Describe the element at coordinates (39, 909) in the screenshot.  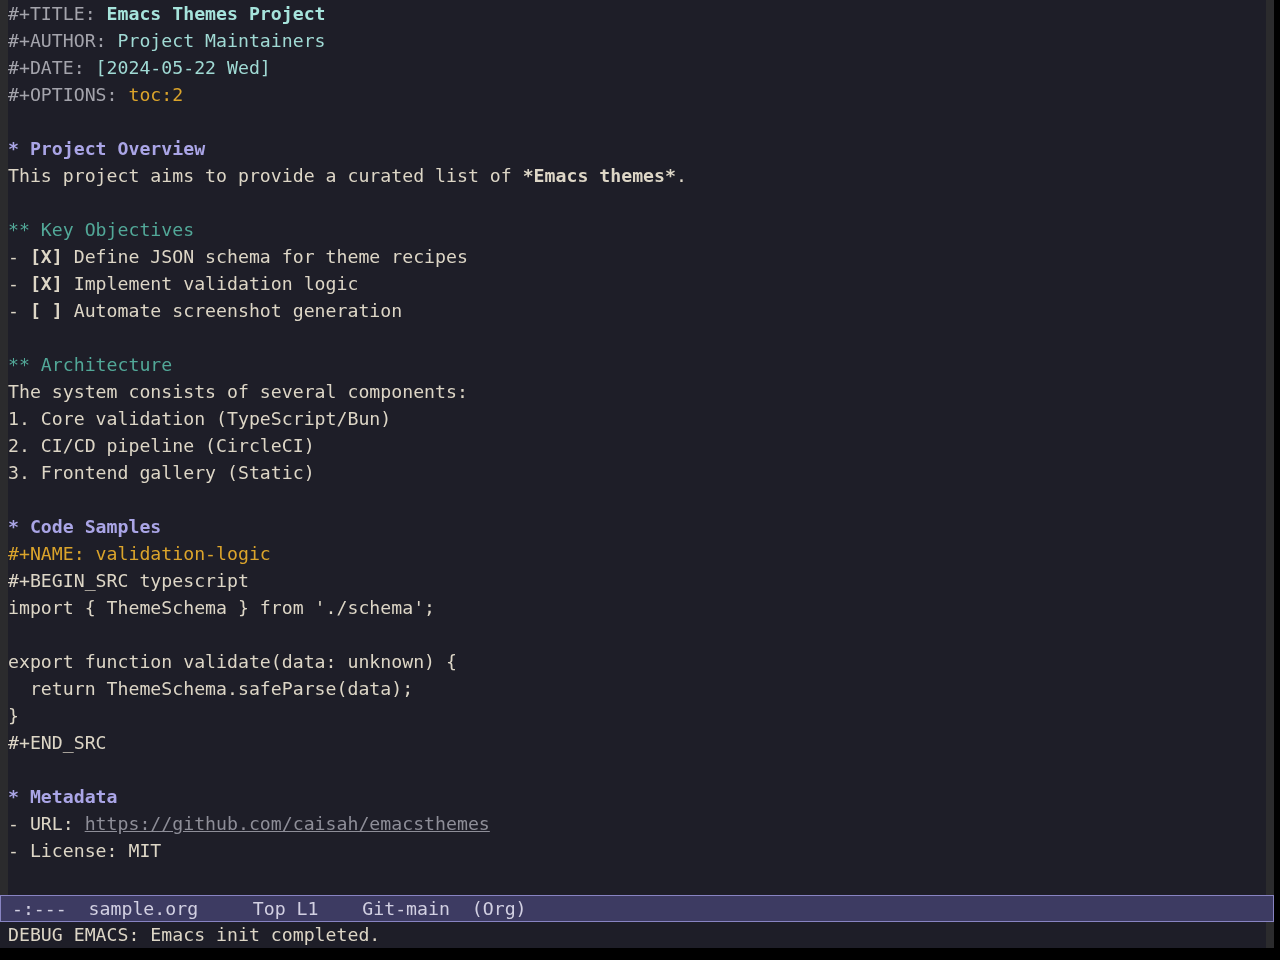
I see `mode-line-flags: -:---` at that location.